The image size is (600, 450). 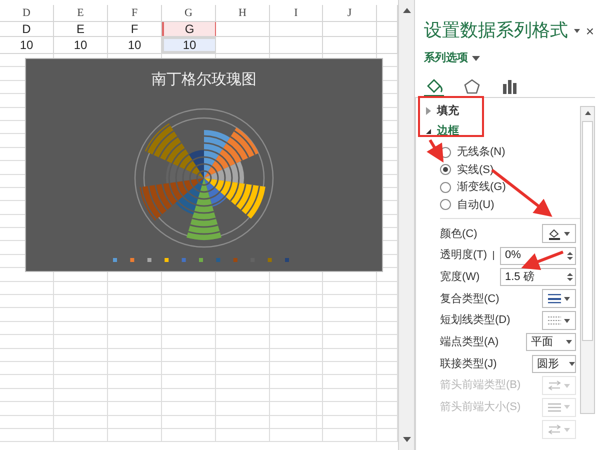 I want to click on chart-title: 南丁格尔玫瑰图, so click(x=204, y=80).